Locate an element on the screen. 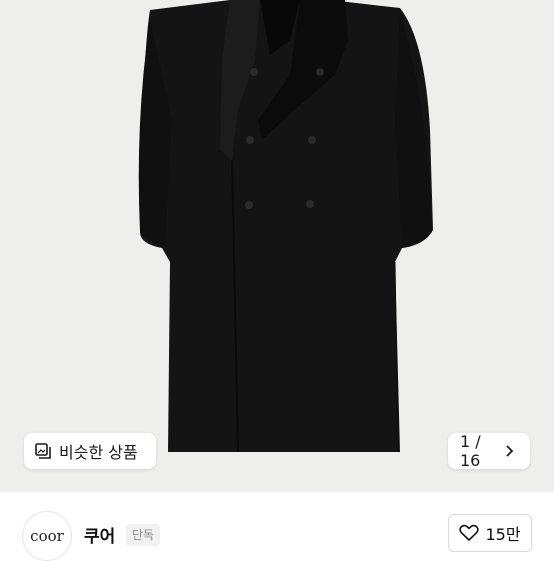 Image resolution: width=554 pixels, height=561 pixels. chevron-right-icon is located at coordinates (509, 451).